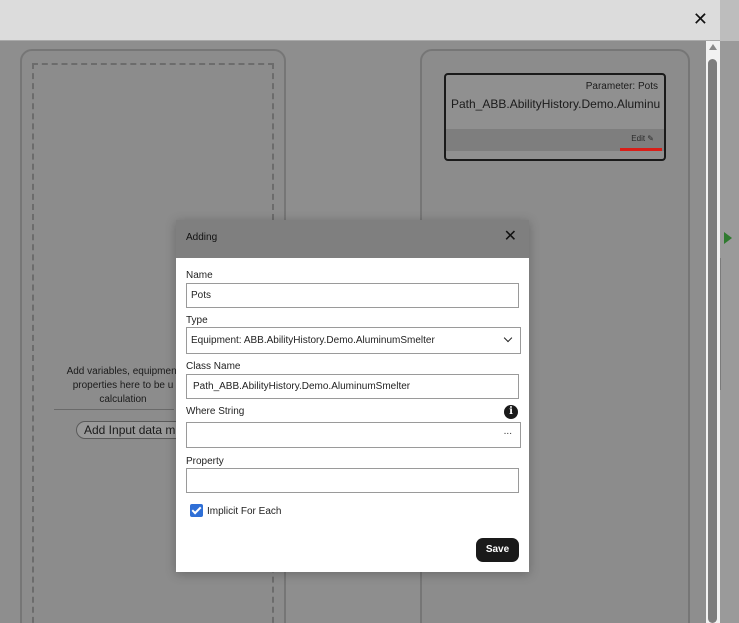 Image resolution: width=739 pixels, height=623 pixels. Describe the element at coordinates (728, 238) in the screenshot. I see `expand-arrow-icon` at that location.